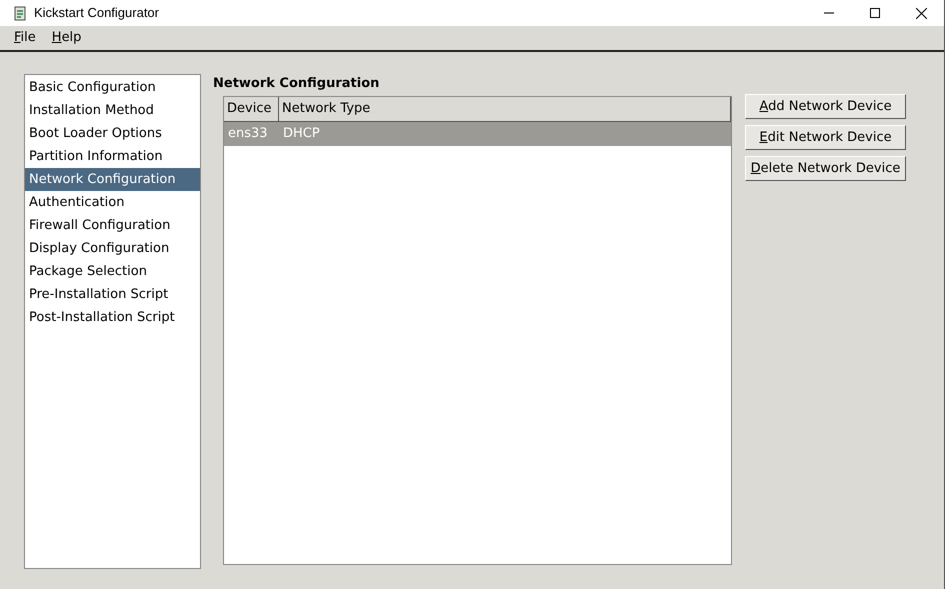 Image resolution: width=945 pixels, height=589 pixels. What do you see at coordinates (825, 137) in the screenshot?
I see `action-button: Edit Network Device` at bounding box center [825, 137].